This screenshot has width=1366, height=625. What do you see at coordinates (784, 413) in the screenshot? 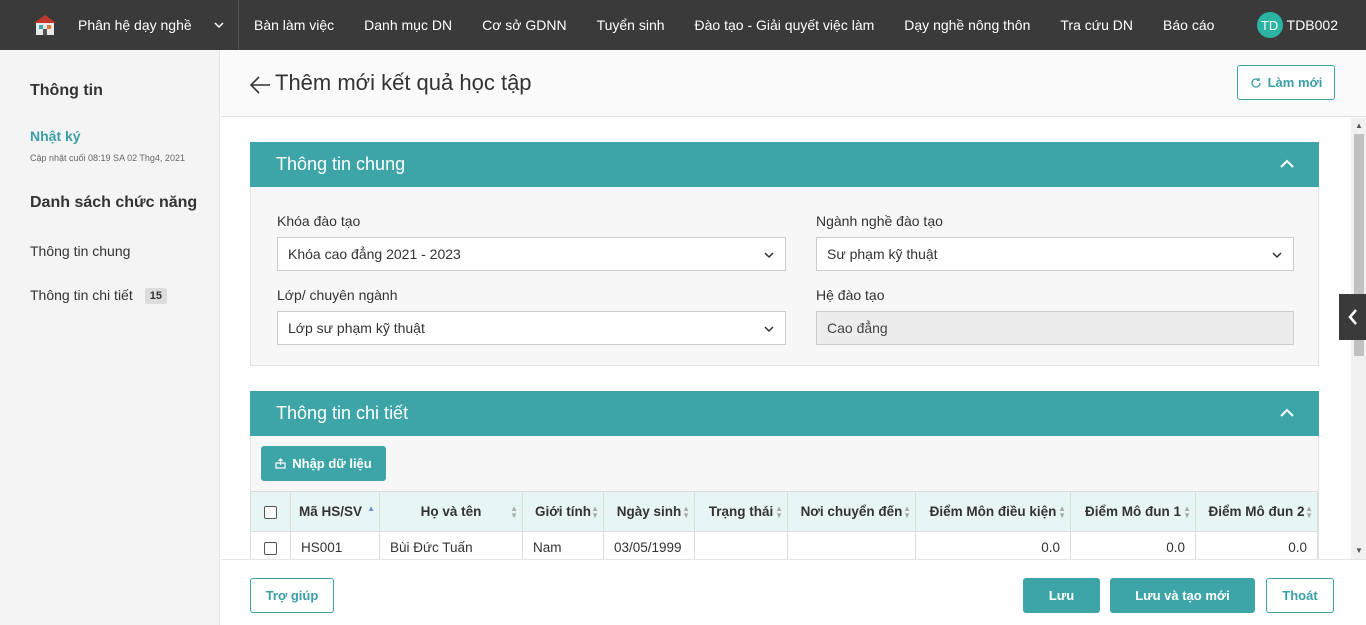
I see `detail-panel-header: Thông tin chi tiết` at bounding box center [784, 413].